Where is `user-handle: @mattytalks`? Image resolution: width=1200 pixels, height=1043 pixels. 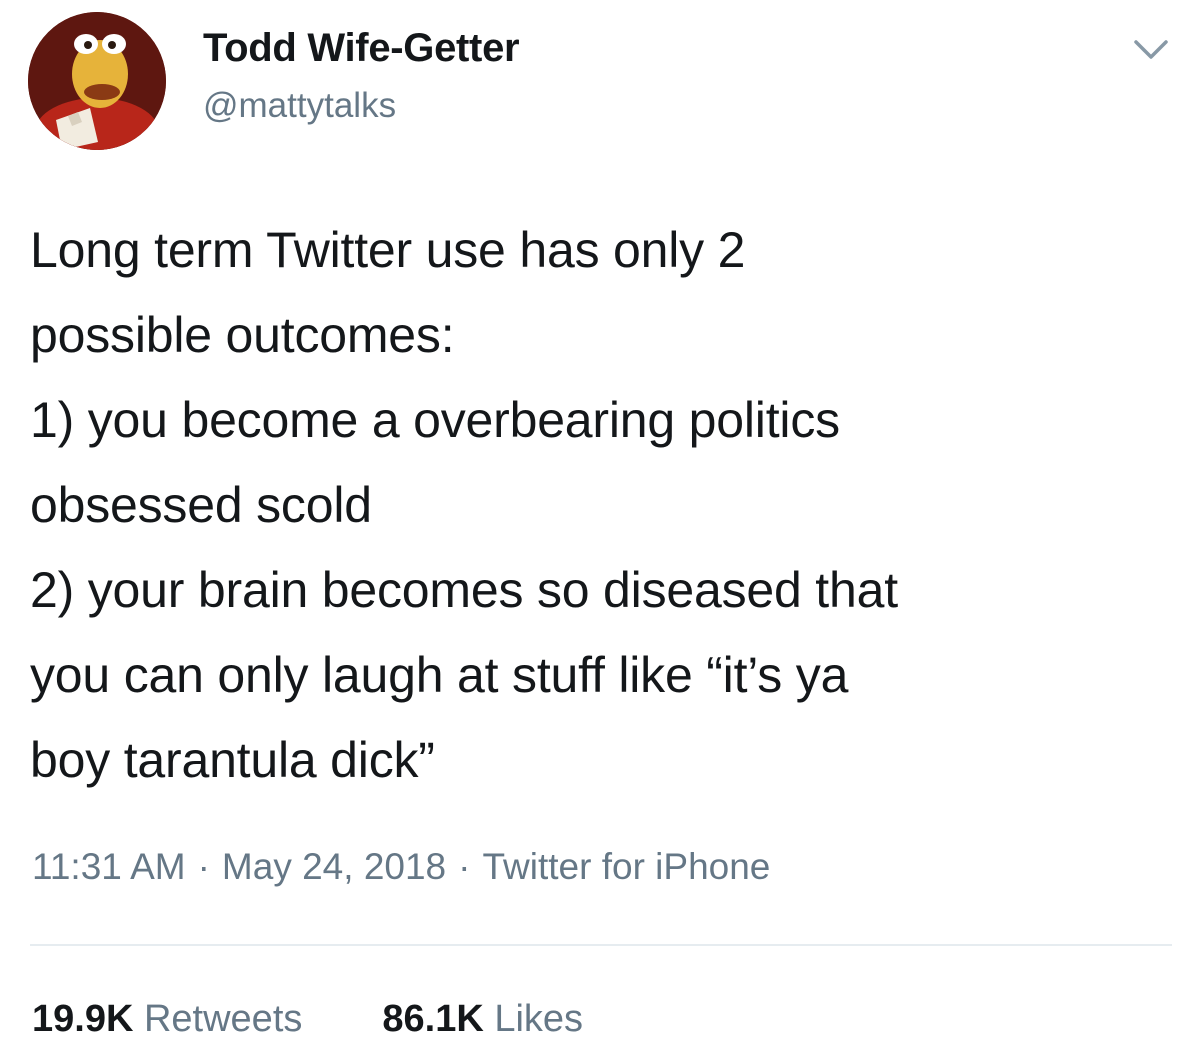
user-handle: @mattytalks is located at coordinates (299, 106).